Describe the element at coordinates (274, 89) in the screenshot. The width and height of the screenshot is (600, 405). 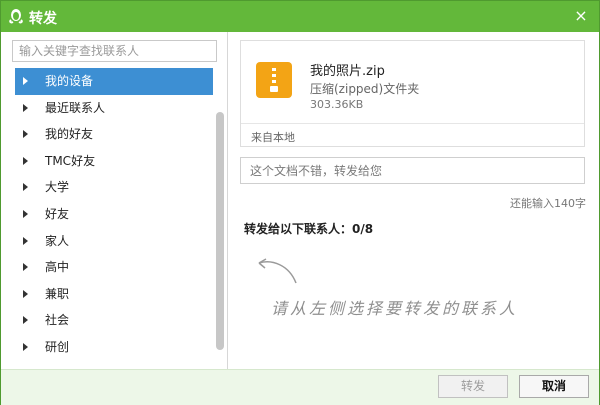
I see `zipper-pull-icon` at that location.